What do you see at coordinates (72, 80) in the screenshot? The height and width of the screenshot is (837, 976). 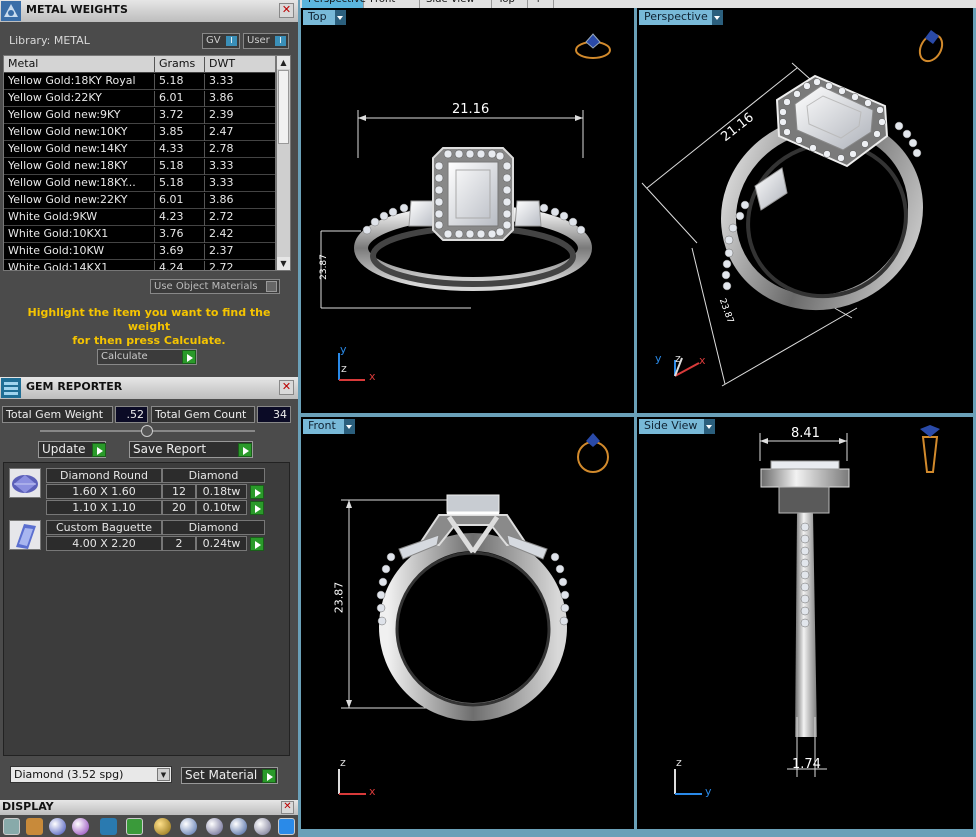 I see `metal-name: Yellow Gold:18KY Royal` at bounding box center [72, 80].